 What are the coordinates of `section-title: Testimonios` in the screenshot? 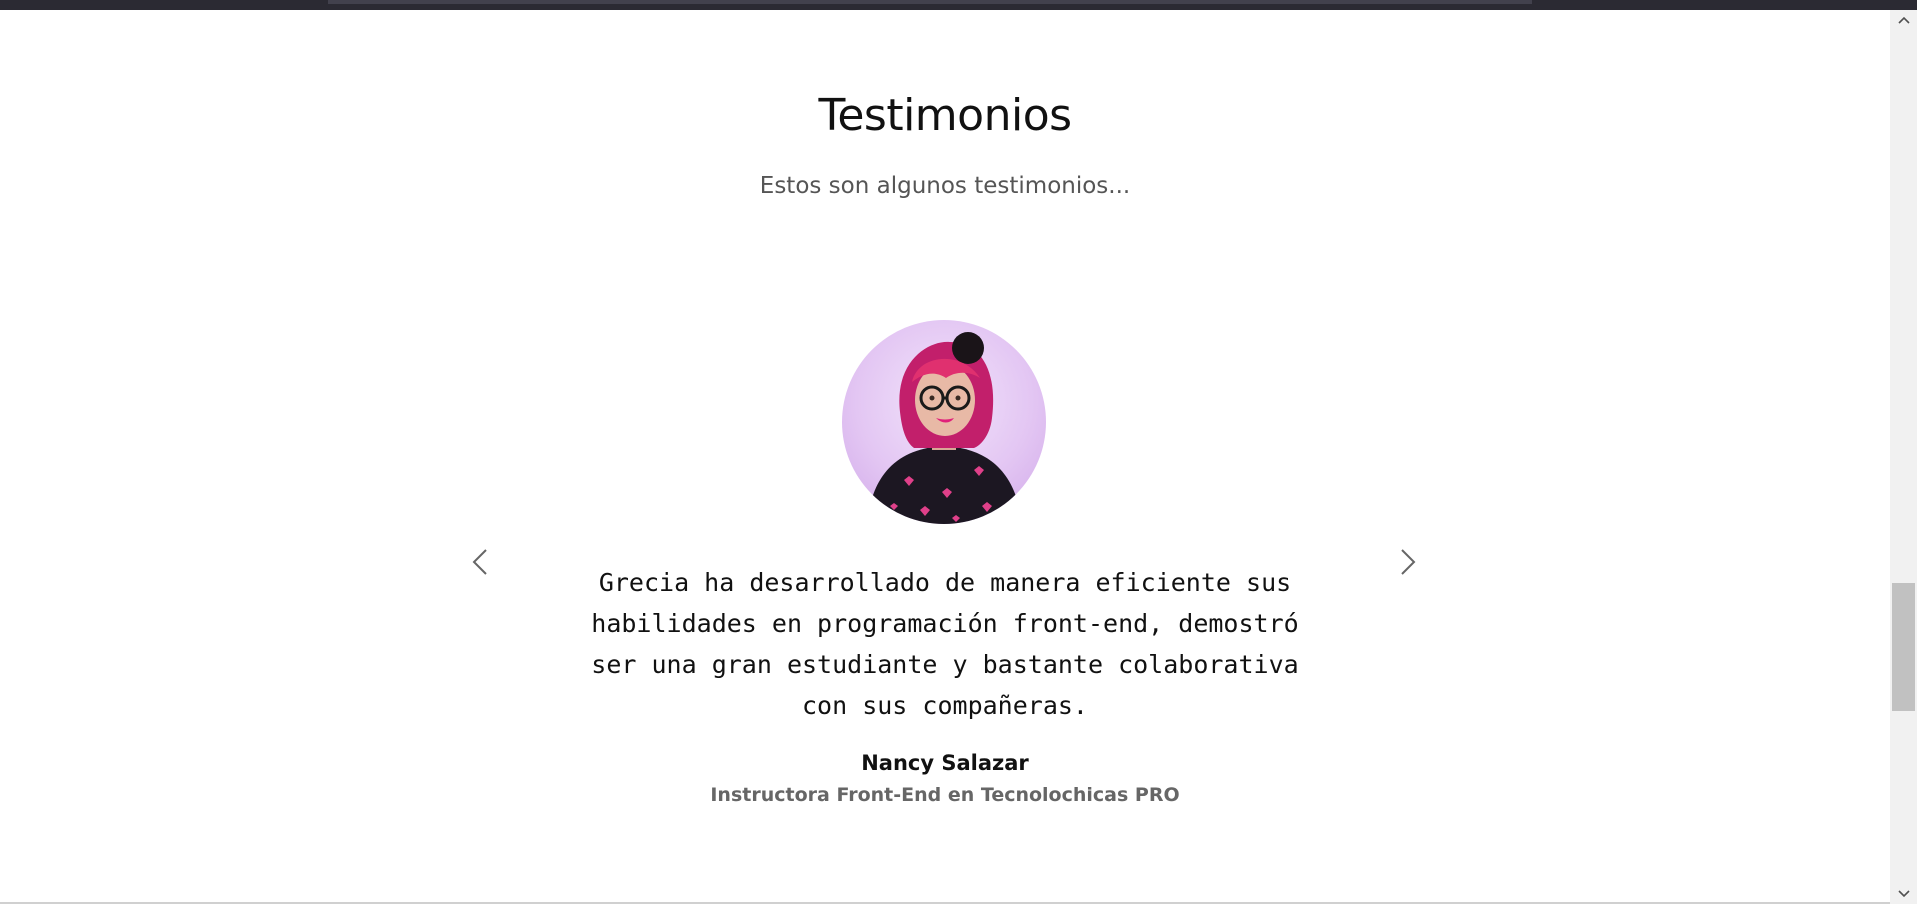 It's located at (945, 115).